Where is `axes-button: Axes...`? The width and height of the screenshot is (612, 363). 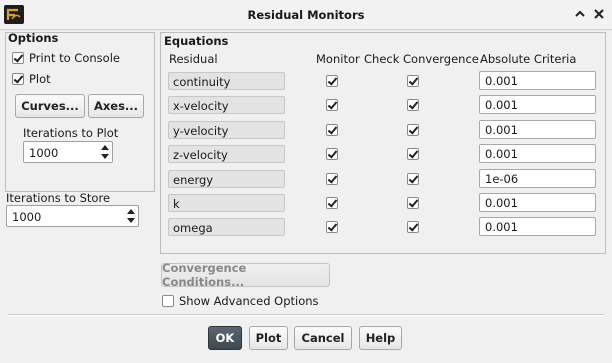
axes-button: Axes... is located at coordinates (116, 106).